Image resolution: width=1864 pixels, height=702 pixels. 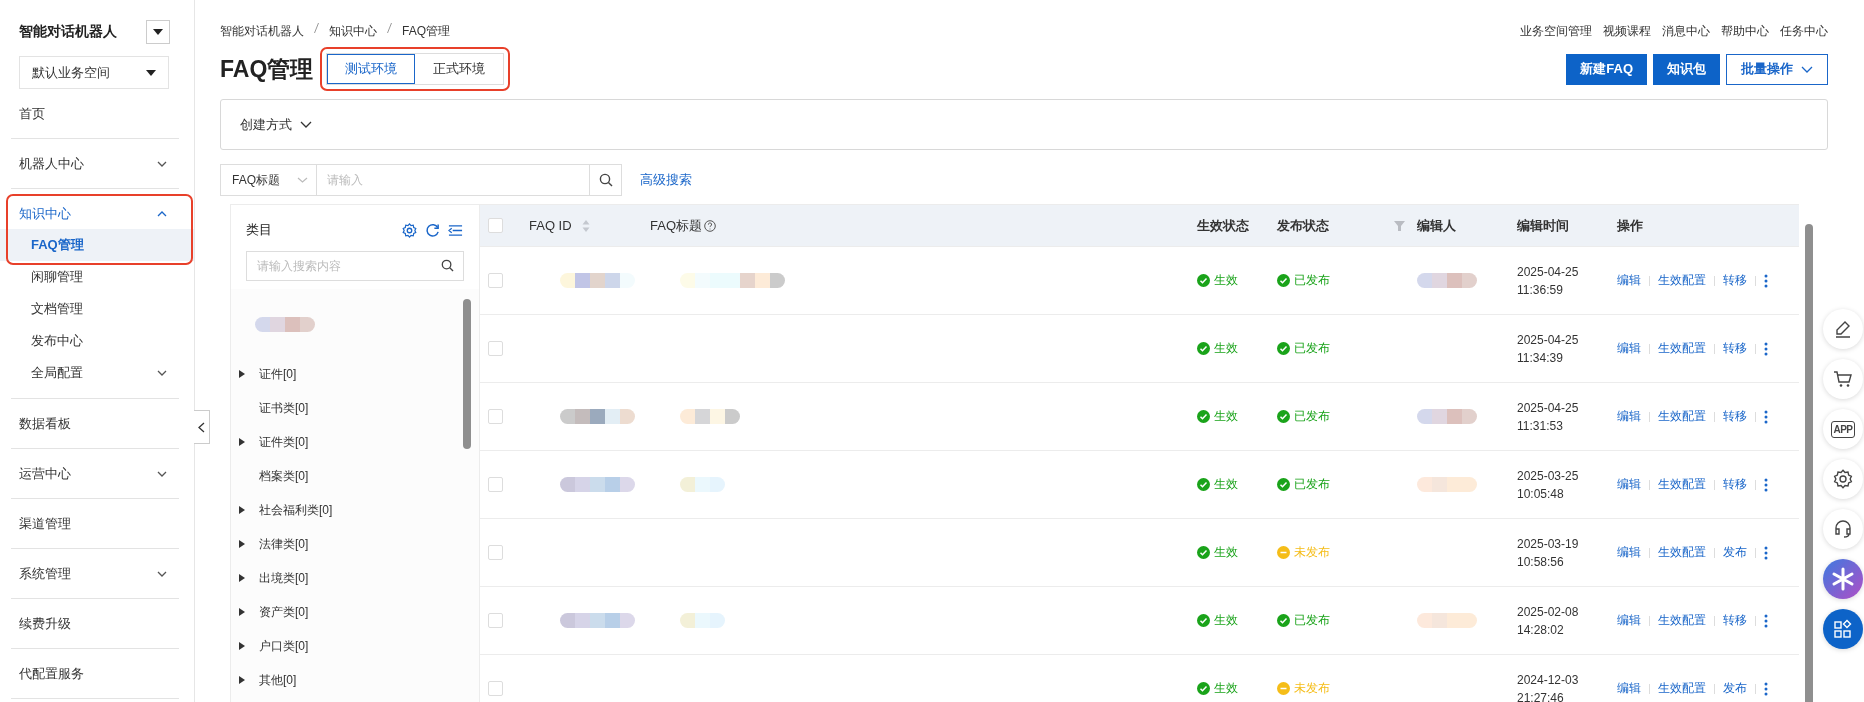 What do you see at coordinates (349, 544) in the screenshot?
I see `category-item: 法律类[0]` at bounding box center [349, 544].